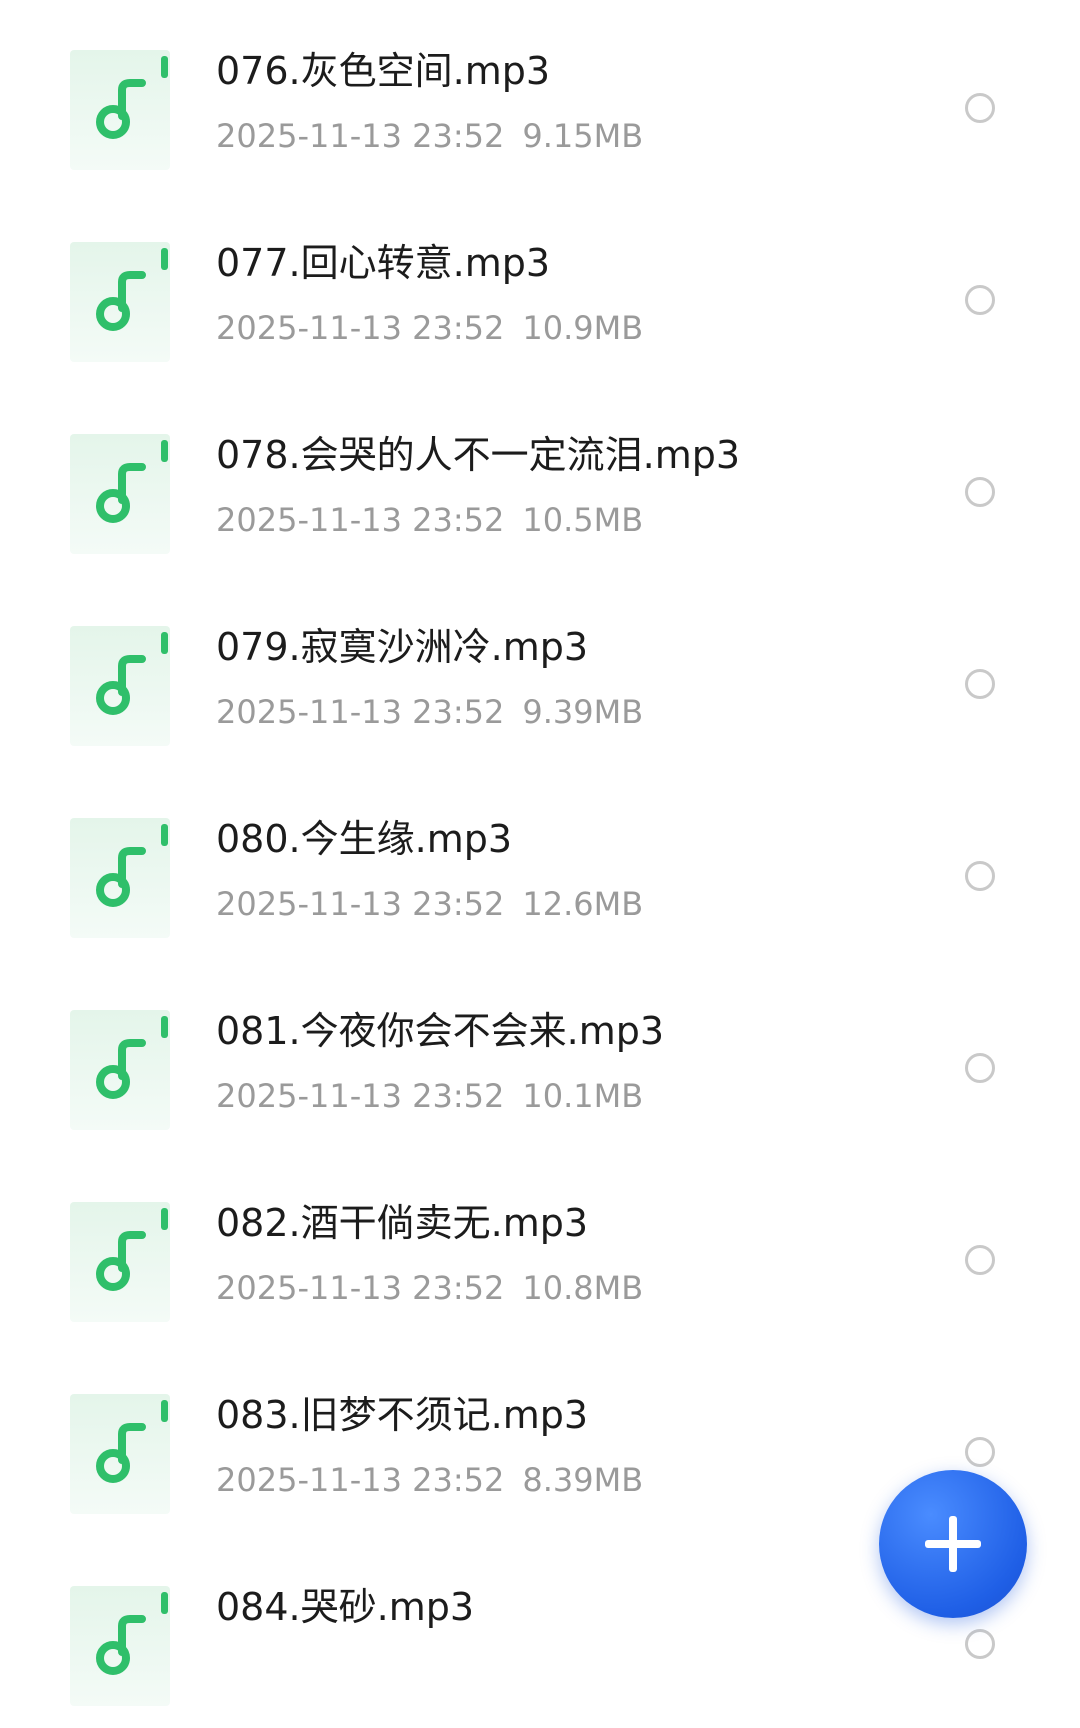 This screenshot has height=1728, width=1080. What do you see at coordinates (440, 1031) in the screenshot?
I see `file-name: 081.今夜你会不会来.mp3` at bounding box center [440, 1031].